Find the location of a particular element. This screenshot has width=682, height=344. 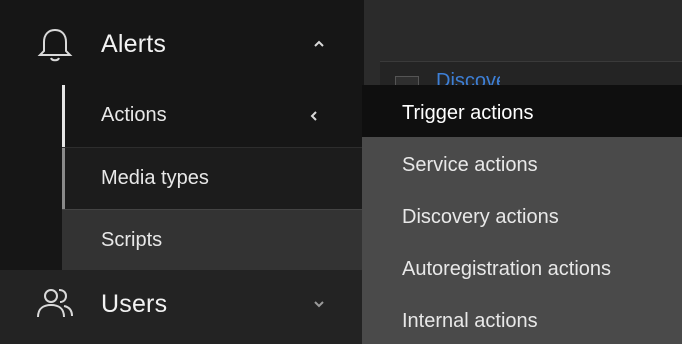

sidebar-item-actions: Actions is located at coordinates (213, 116).